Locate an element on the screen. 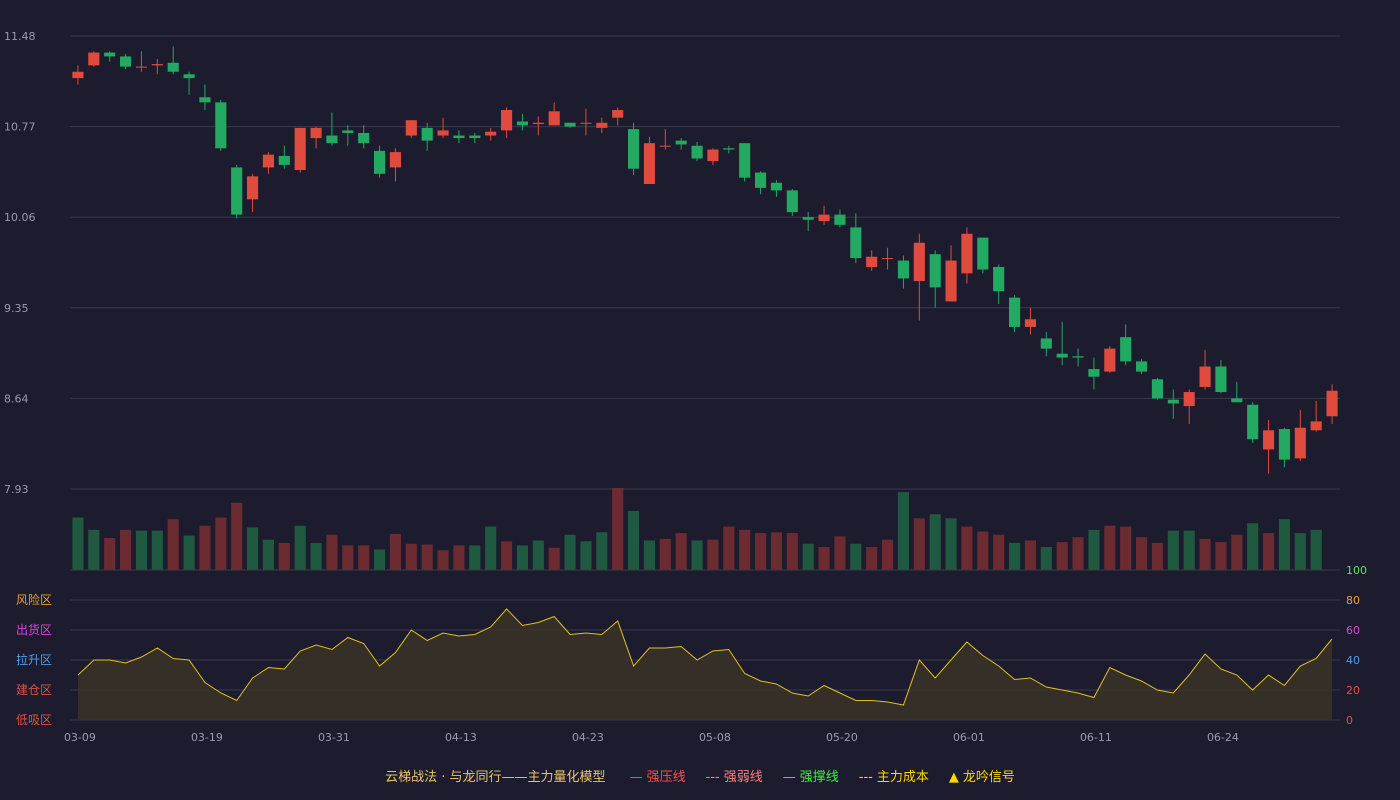 The height and width of the screenshot is (800, 1400). x-tick-label: 05-20 is located at coordinates (842, 737).